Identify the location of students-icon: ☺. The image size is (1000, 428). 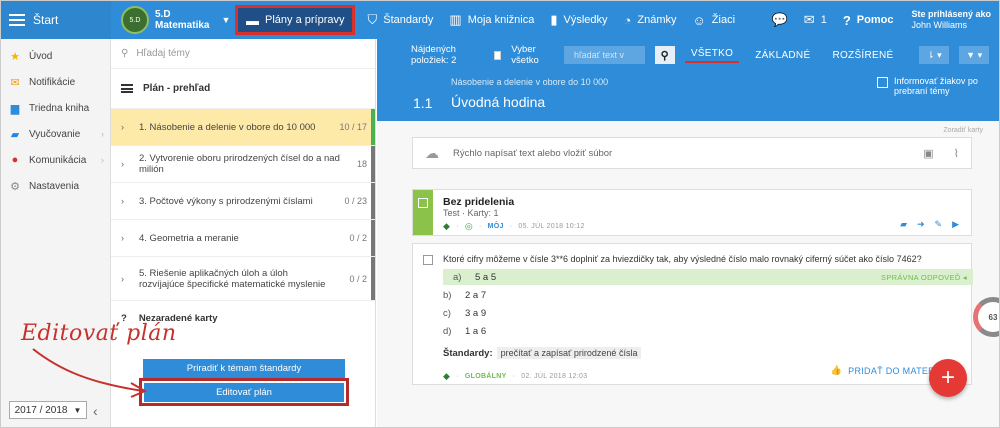
(699, 20).